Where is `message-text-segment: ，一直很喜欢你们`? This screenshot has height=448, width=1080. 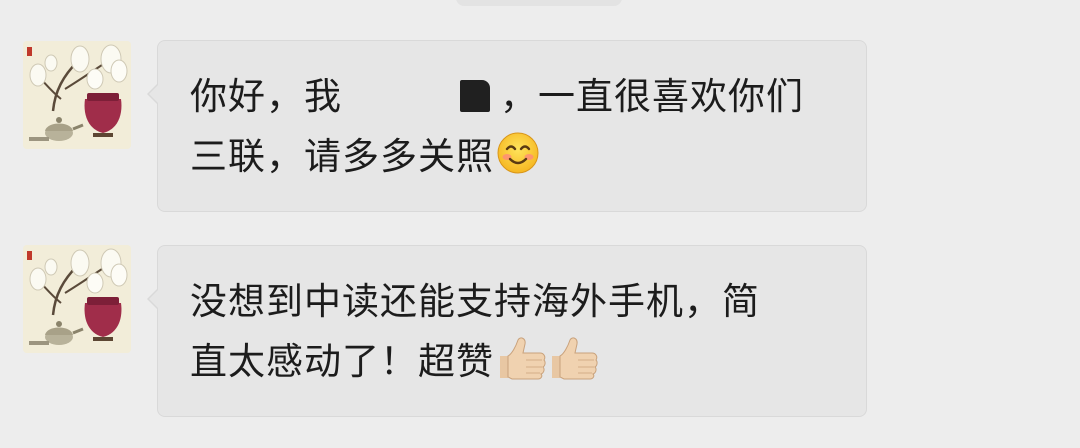 message-text-segment: ，一直很喜欢你们 is located at coordinates (652, 96).